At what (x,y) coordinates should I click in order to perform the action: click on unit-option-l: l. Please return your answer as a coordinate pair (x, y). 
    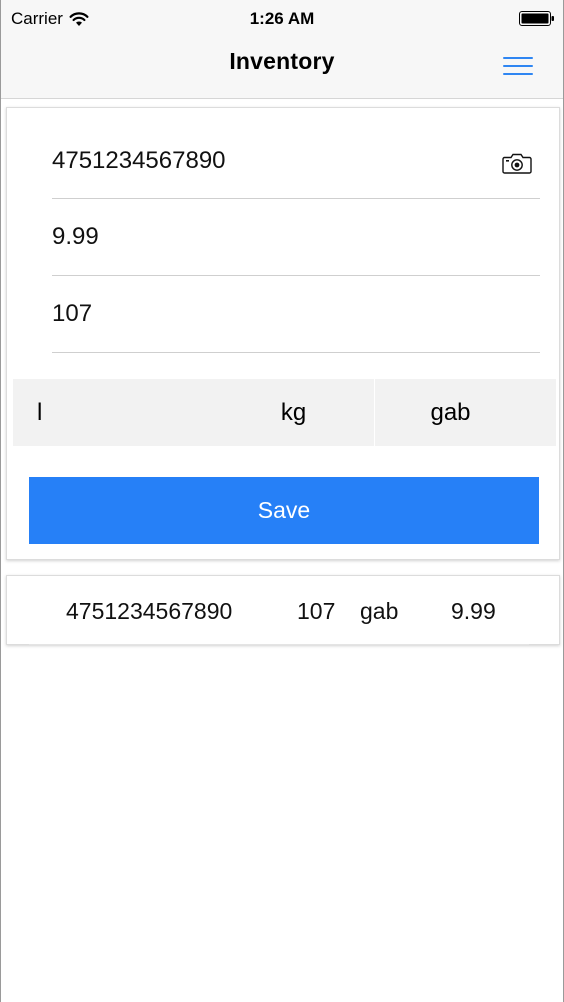
    Looking at the image, I should click on (113, 412).